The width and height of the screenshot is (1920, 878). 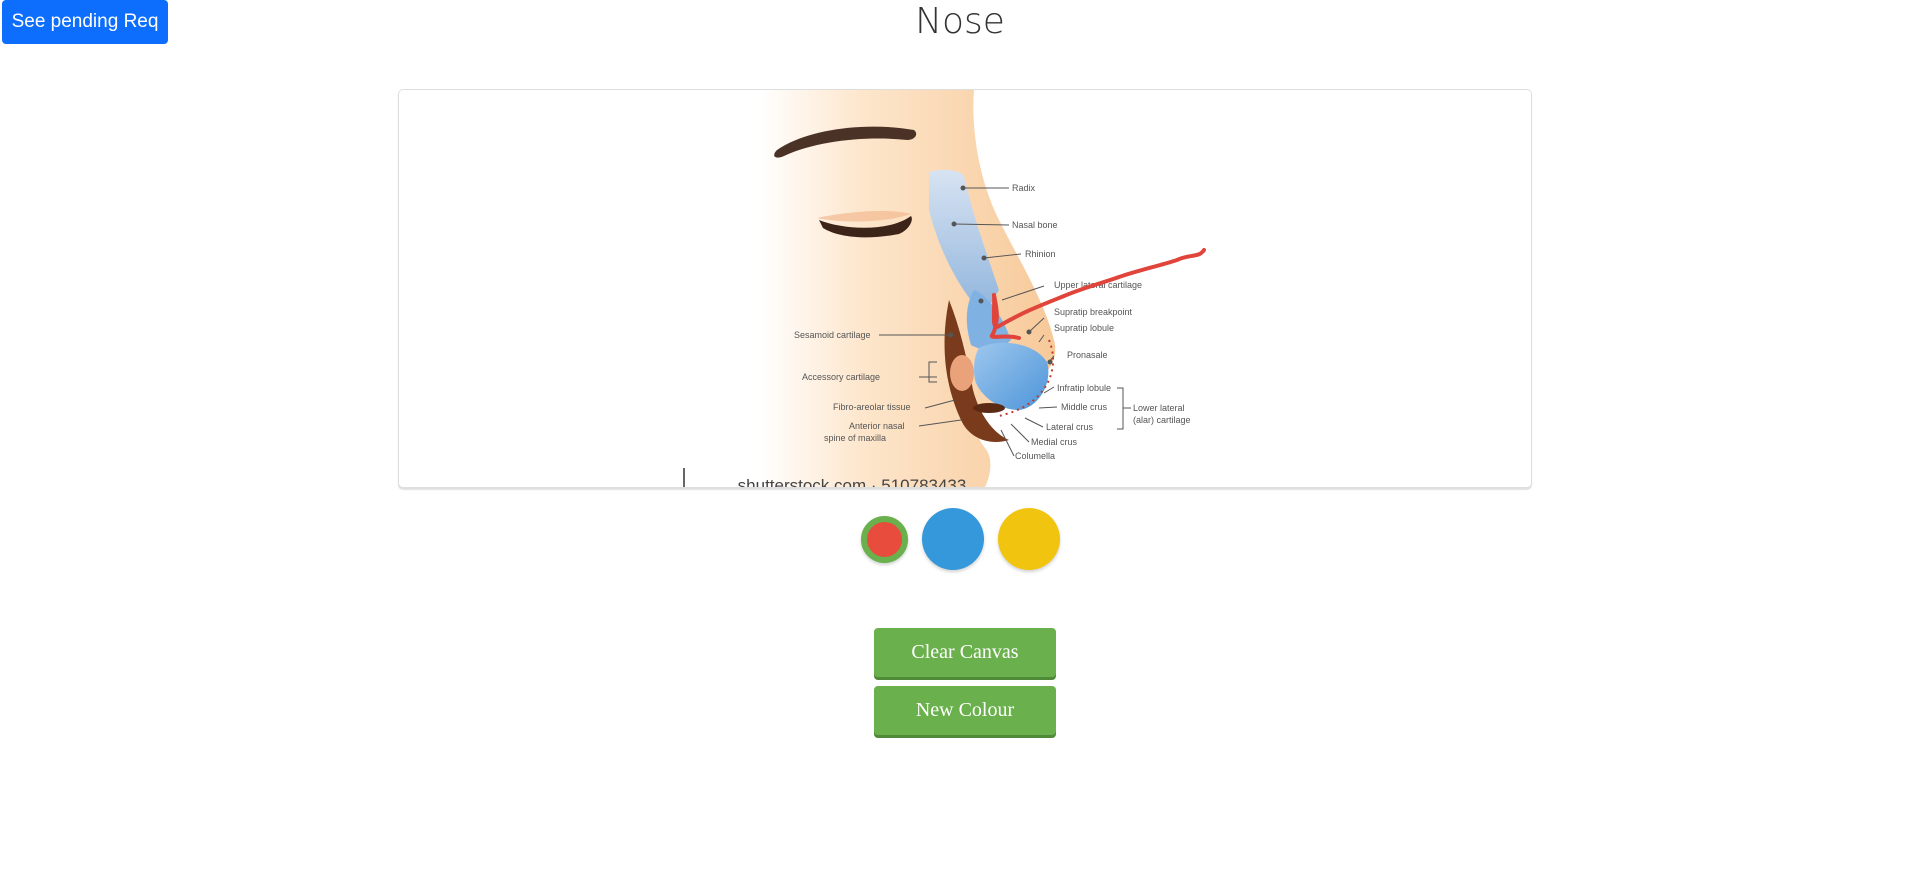 I want to click on clear-canvas-button: Clear Canvas, so click(x=965, y=652).